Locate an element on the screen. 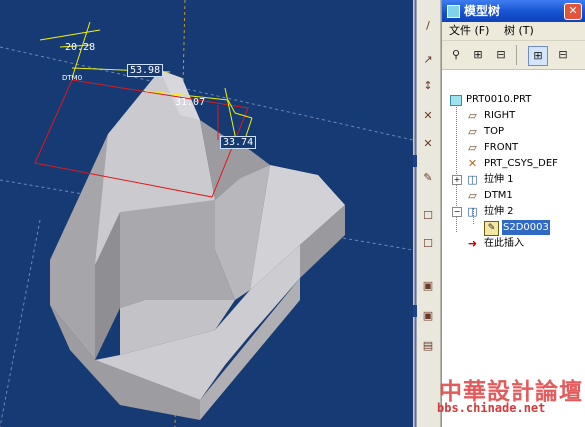 The width and height of the screenshot is (585, 427). tree-filter-icon: ⊞ is located at coordinates (538, 56).